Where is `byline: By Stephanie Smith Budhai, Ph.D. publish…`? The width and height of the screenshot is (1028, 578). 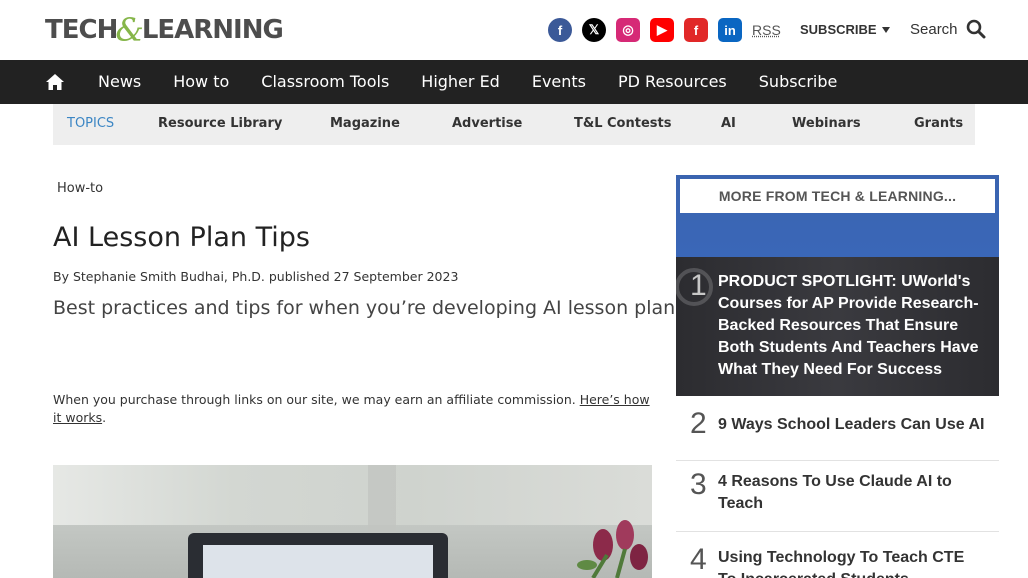 byline: By Stephanie Smith Budhai, Ph.D. publish… is located at coordinates (256, 276).